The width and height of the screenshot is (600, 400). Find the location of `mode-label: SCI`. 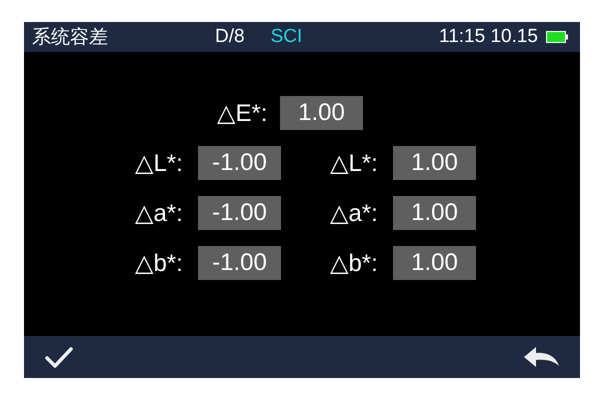

mode-label: SCI is located at coordinates (286, 37).